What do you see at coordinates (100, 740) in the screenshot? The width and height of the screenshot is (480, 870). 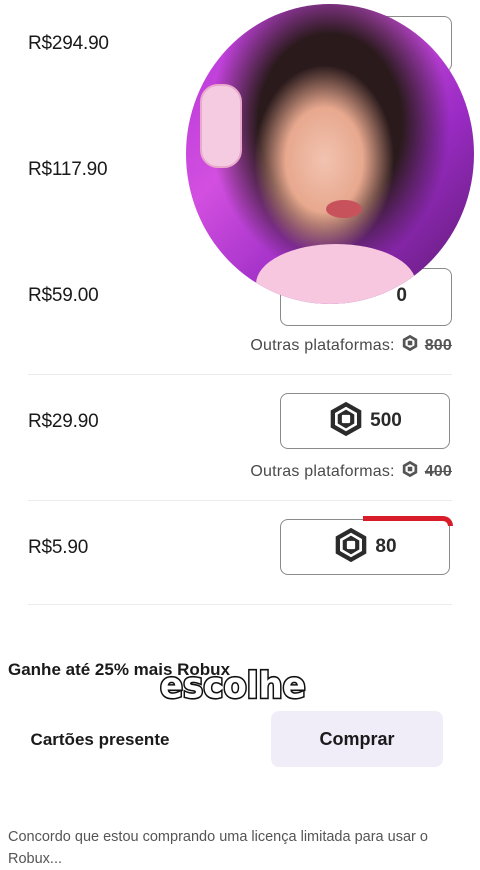 I see `gift-cards-button: Cartões presente` at bounding box center [100, 740].